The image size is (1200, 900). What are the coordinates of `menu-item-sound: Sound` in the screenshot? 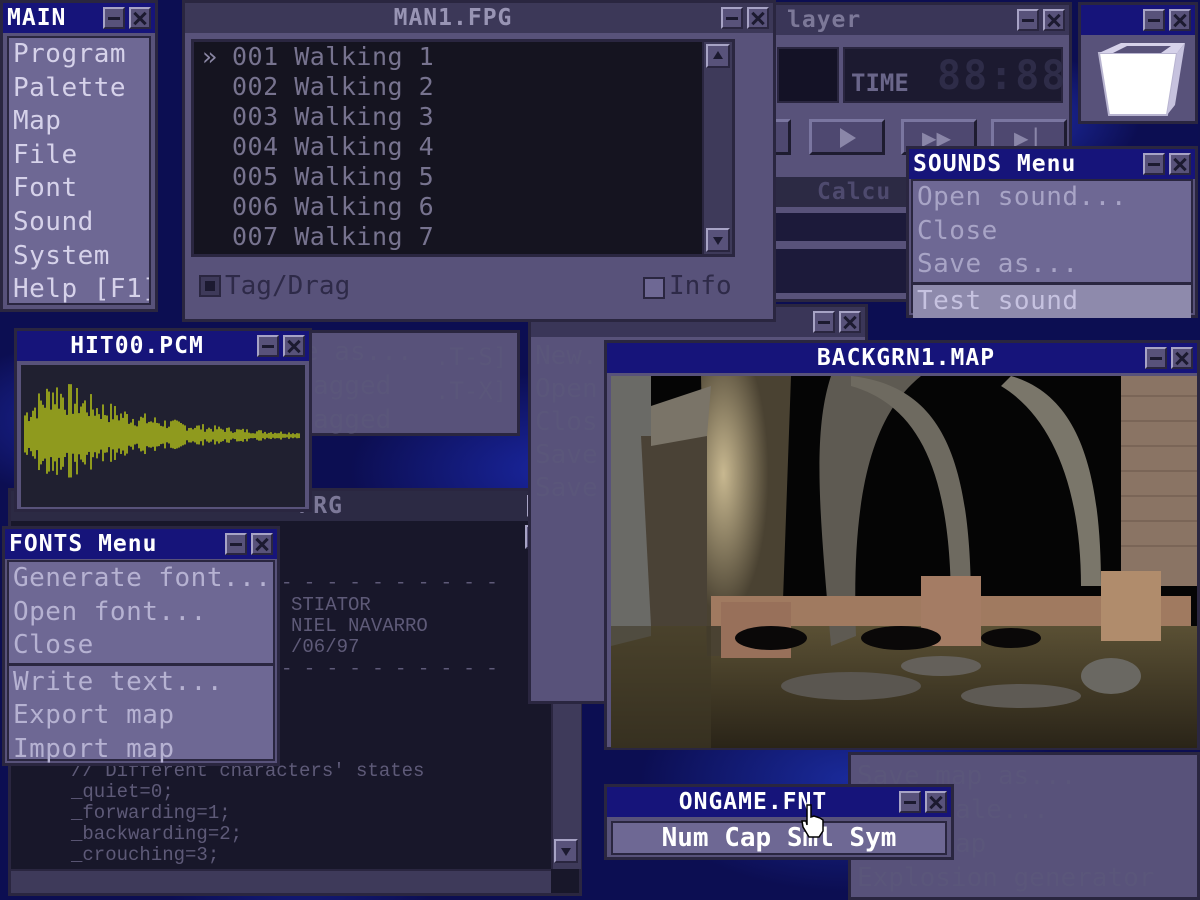 It's located at (79, 223).